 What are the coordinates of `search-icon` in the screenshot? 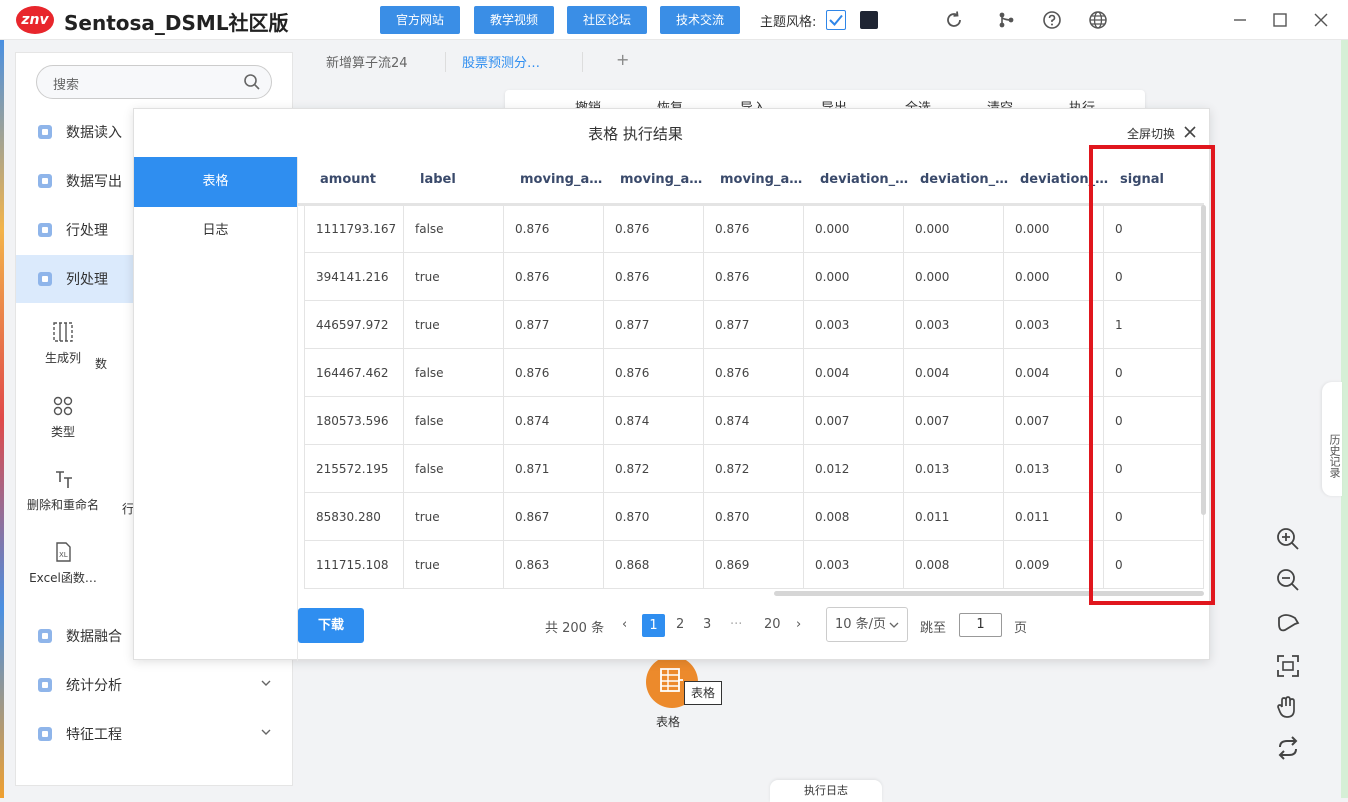 It's located at (252, 82).